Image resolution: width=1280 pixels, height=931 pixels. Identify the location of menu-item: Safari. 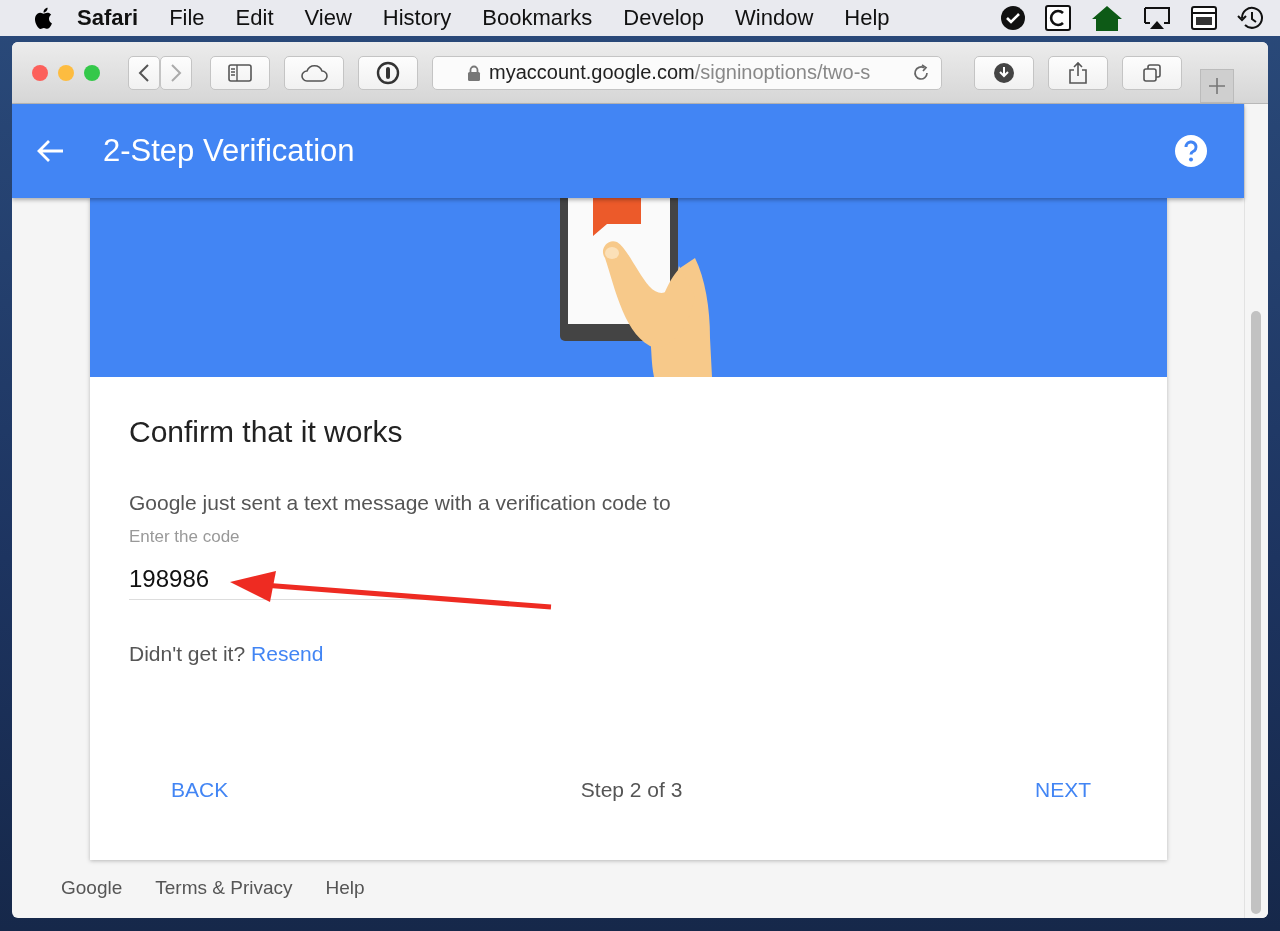
(108, 18).